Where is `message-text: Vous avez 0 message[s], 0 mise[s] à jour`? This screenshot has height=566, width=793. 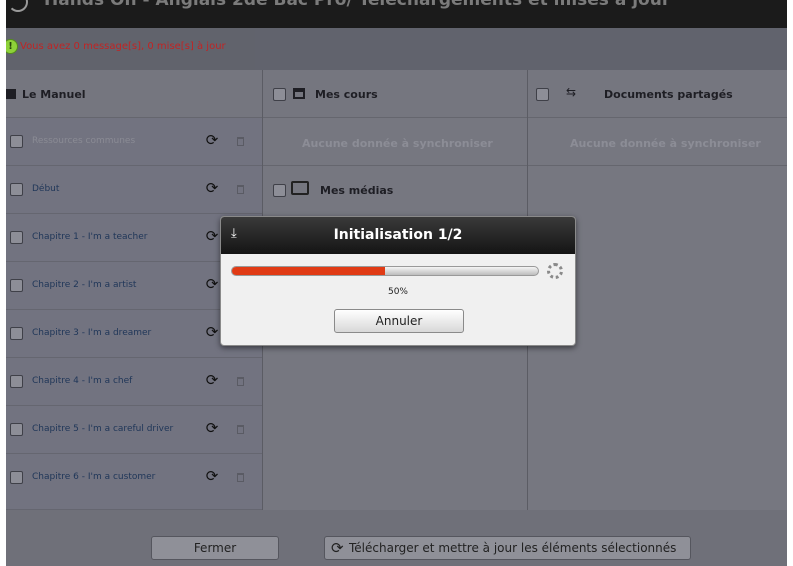 message-text: Vous avez 0 message[s], 0 mise[s] à jour is located at coordinates (123, 46).